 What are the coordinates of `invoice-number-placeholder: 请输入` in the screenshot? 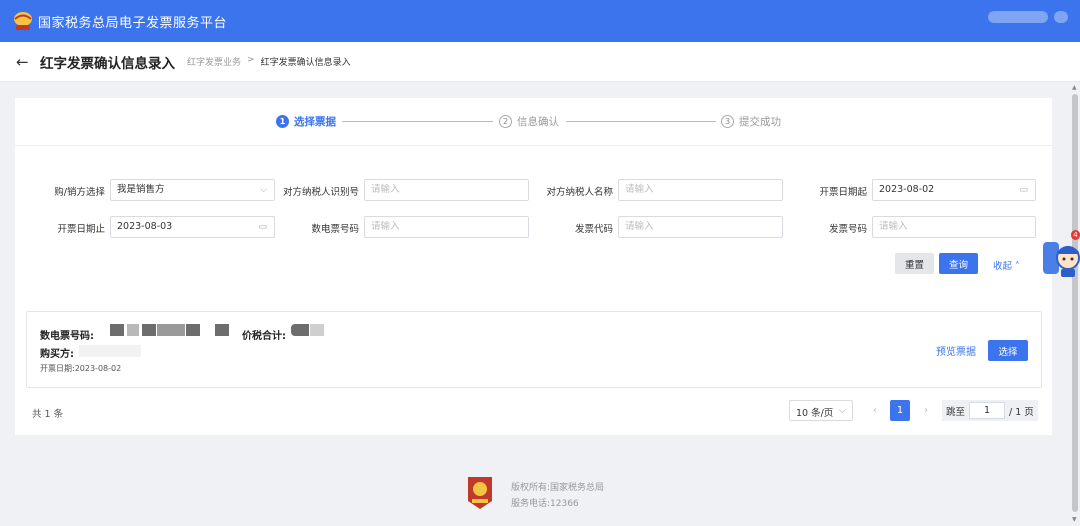 It's located at (893, 226).